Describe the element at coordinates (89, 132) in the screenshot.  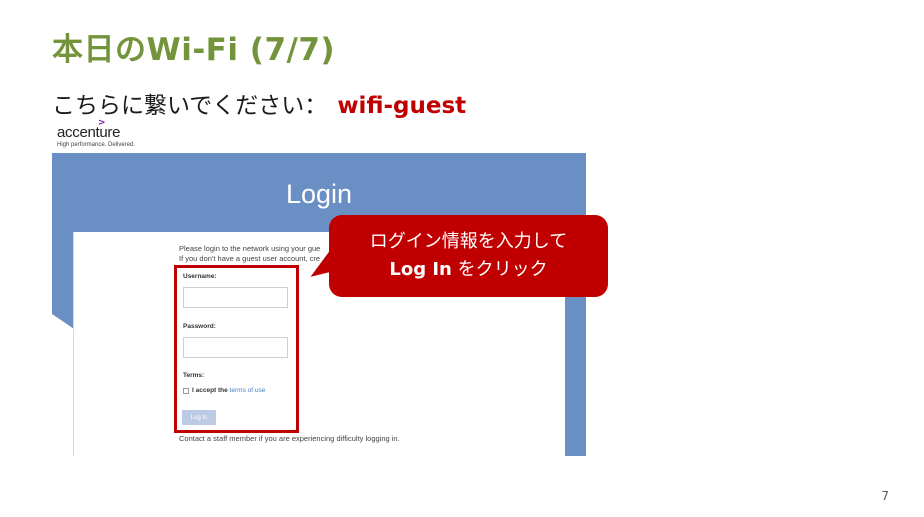
I see `logo-wordmark: accenture` at that location.